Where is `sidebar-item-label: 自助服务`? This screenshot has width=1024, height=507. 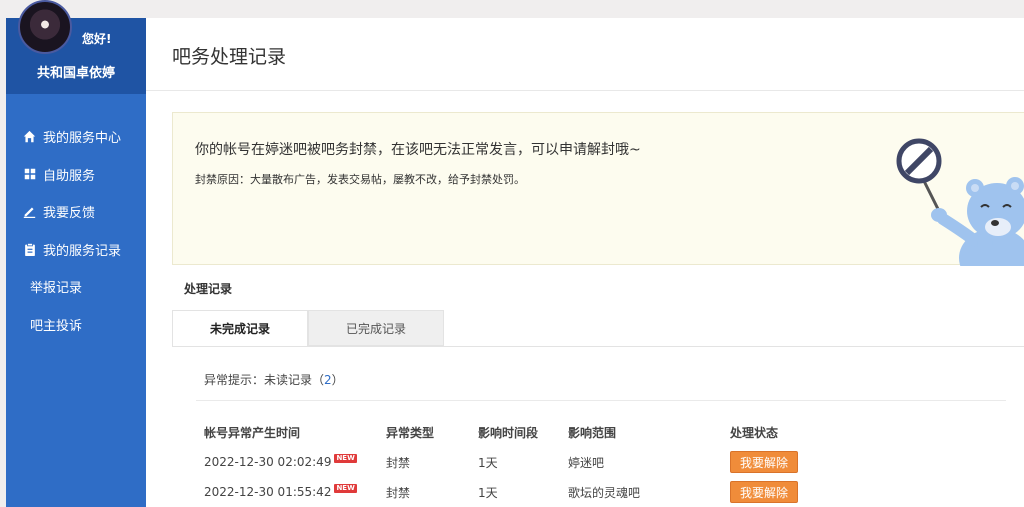
sidebar-item-label: 自助服务 is located at coordinates (69, 176).